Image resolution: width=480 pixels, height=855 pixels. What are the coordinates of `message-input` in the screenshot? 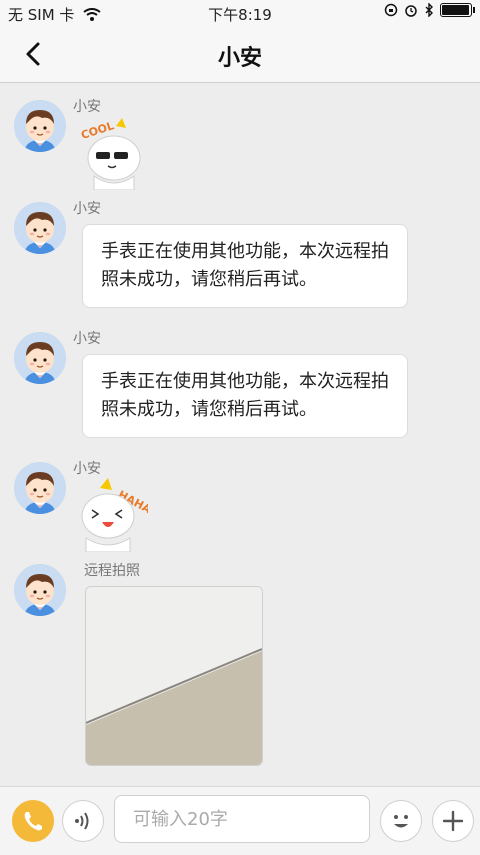 It's located at (242, 819).